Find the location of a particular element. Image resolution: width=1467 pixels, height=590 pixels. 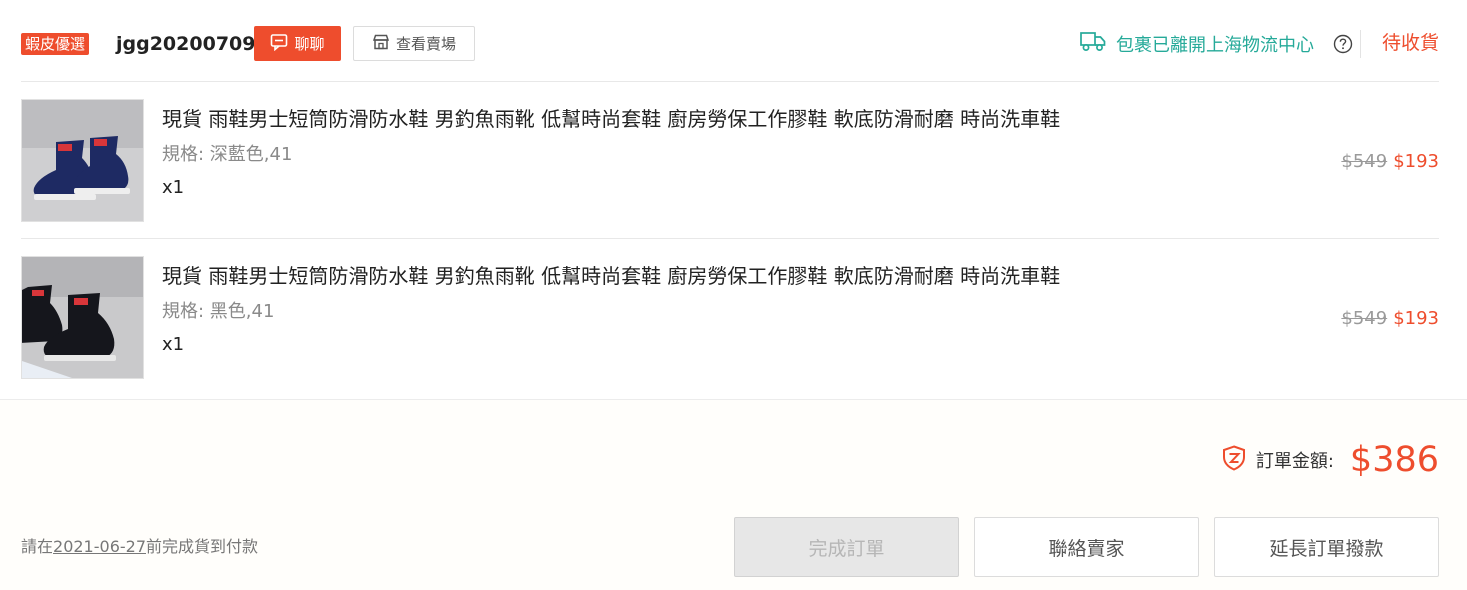

view-shop-button: 查看賣場 is located at coordinates (414, 43).